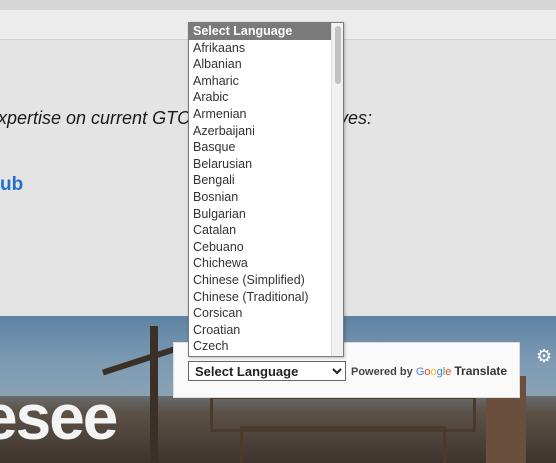 This screenshot has width=556, height=463. What do you see at coordinates (261, 330) in the screenshot?
I see `language-option: Croatian` at bounding box center [261, 330].